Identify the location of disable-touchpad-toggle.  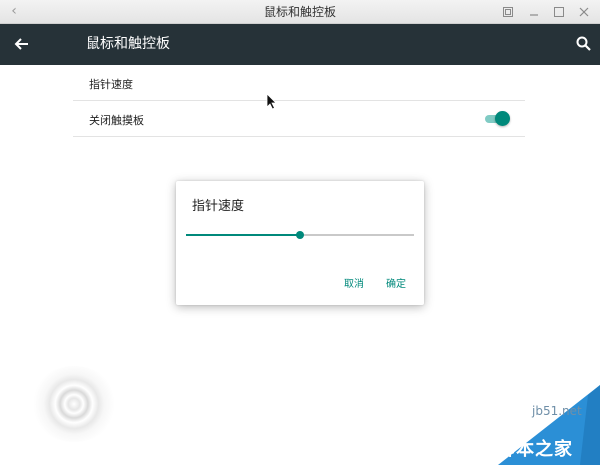
(498, 119).